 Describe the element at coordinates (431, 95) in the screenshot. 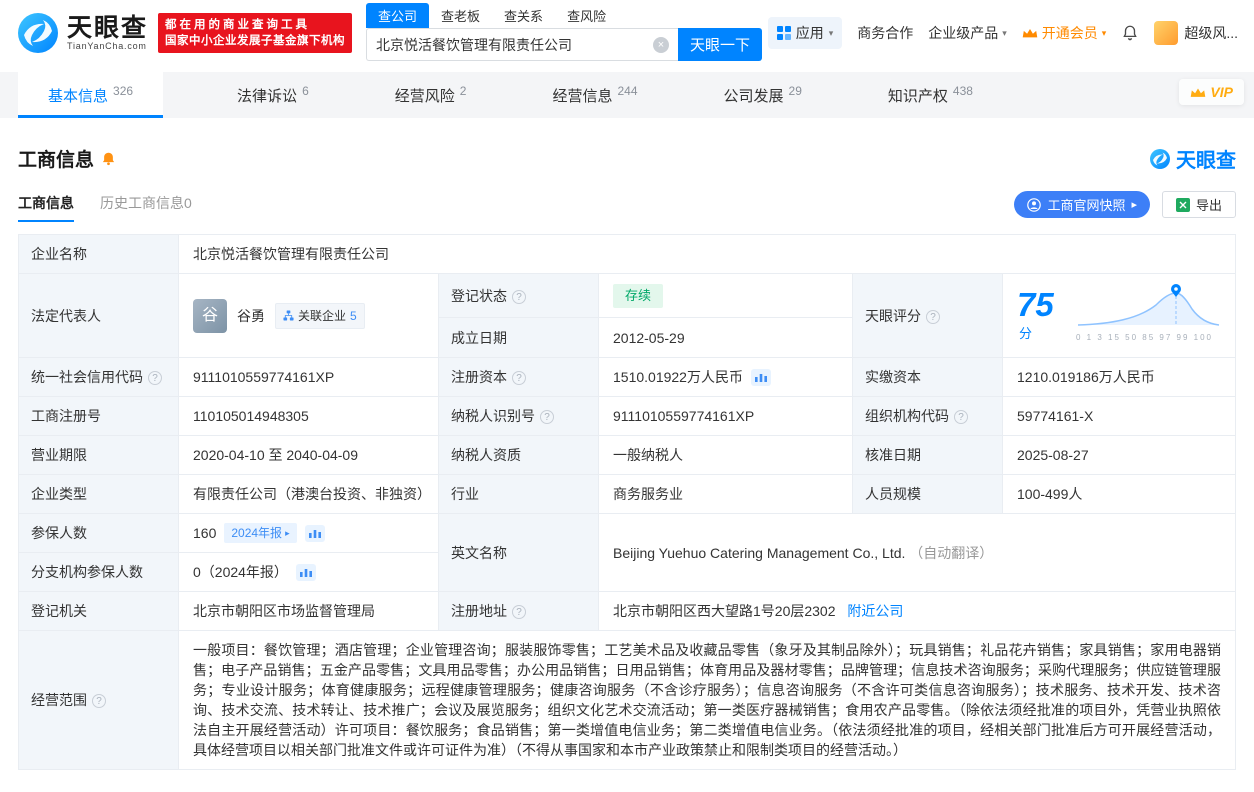

I see `tab-operating-risk: 经营风险 2` at that location.